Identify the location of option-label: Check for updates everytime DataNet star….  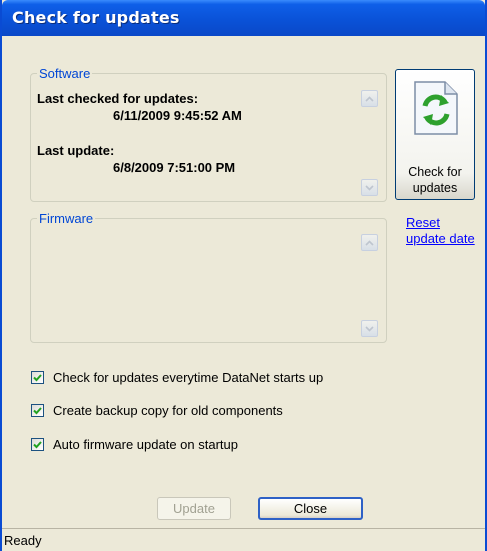
(188, 377).